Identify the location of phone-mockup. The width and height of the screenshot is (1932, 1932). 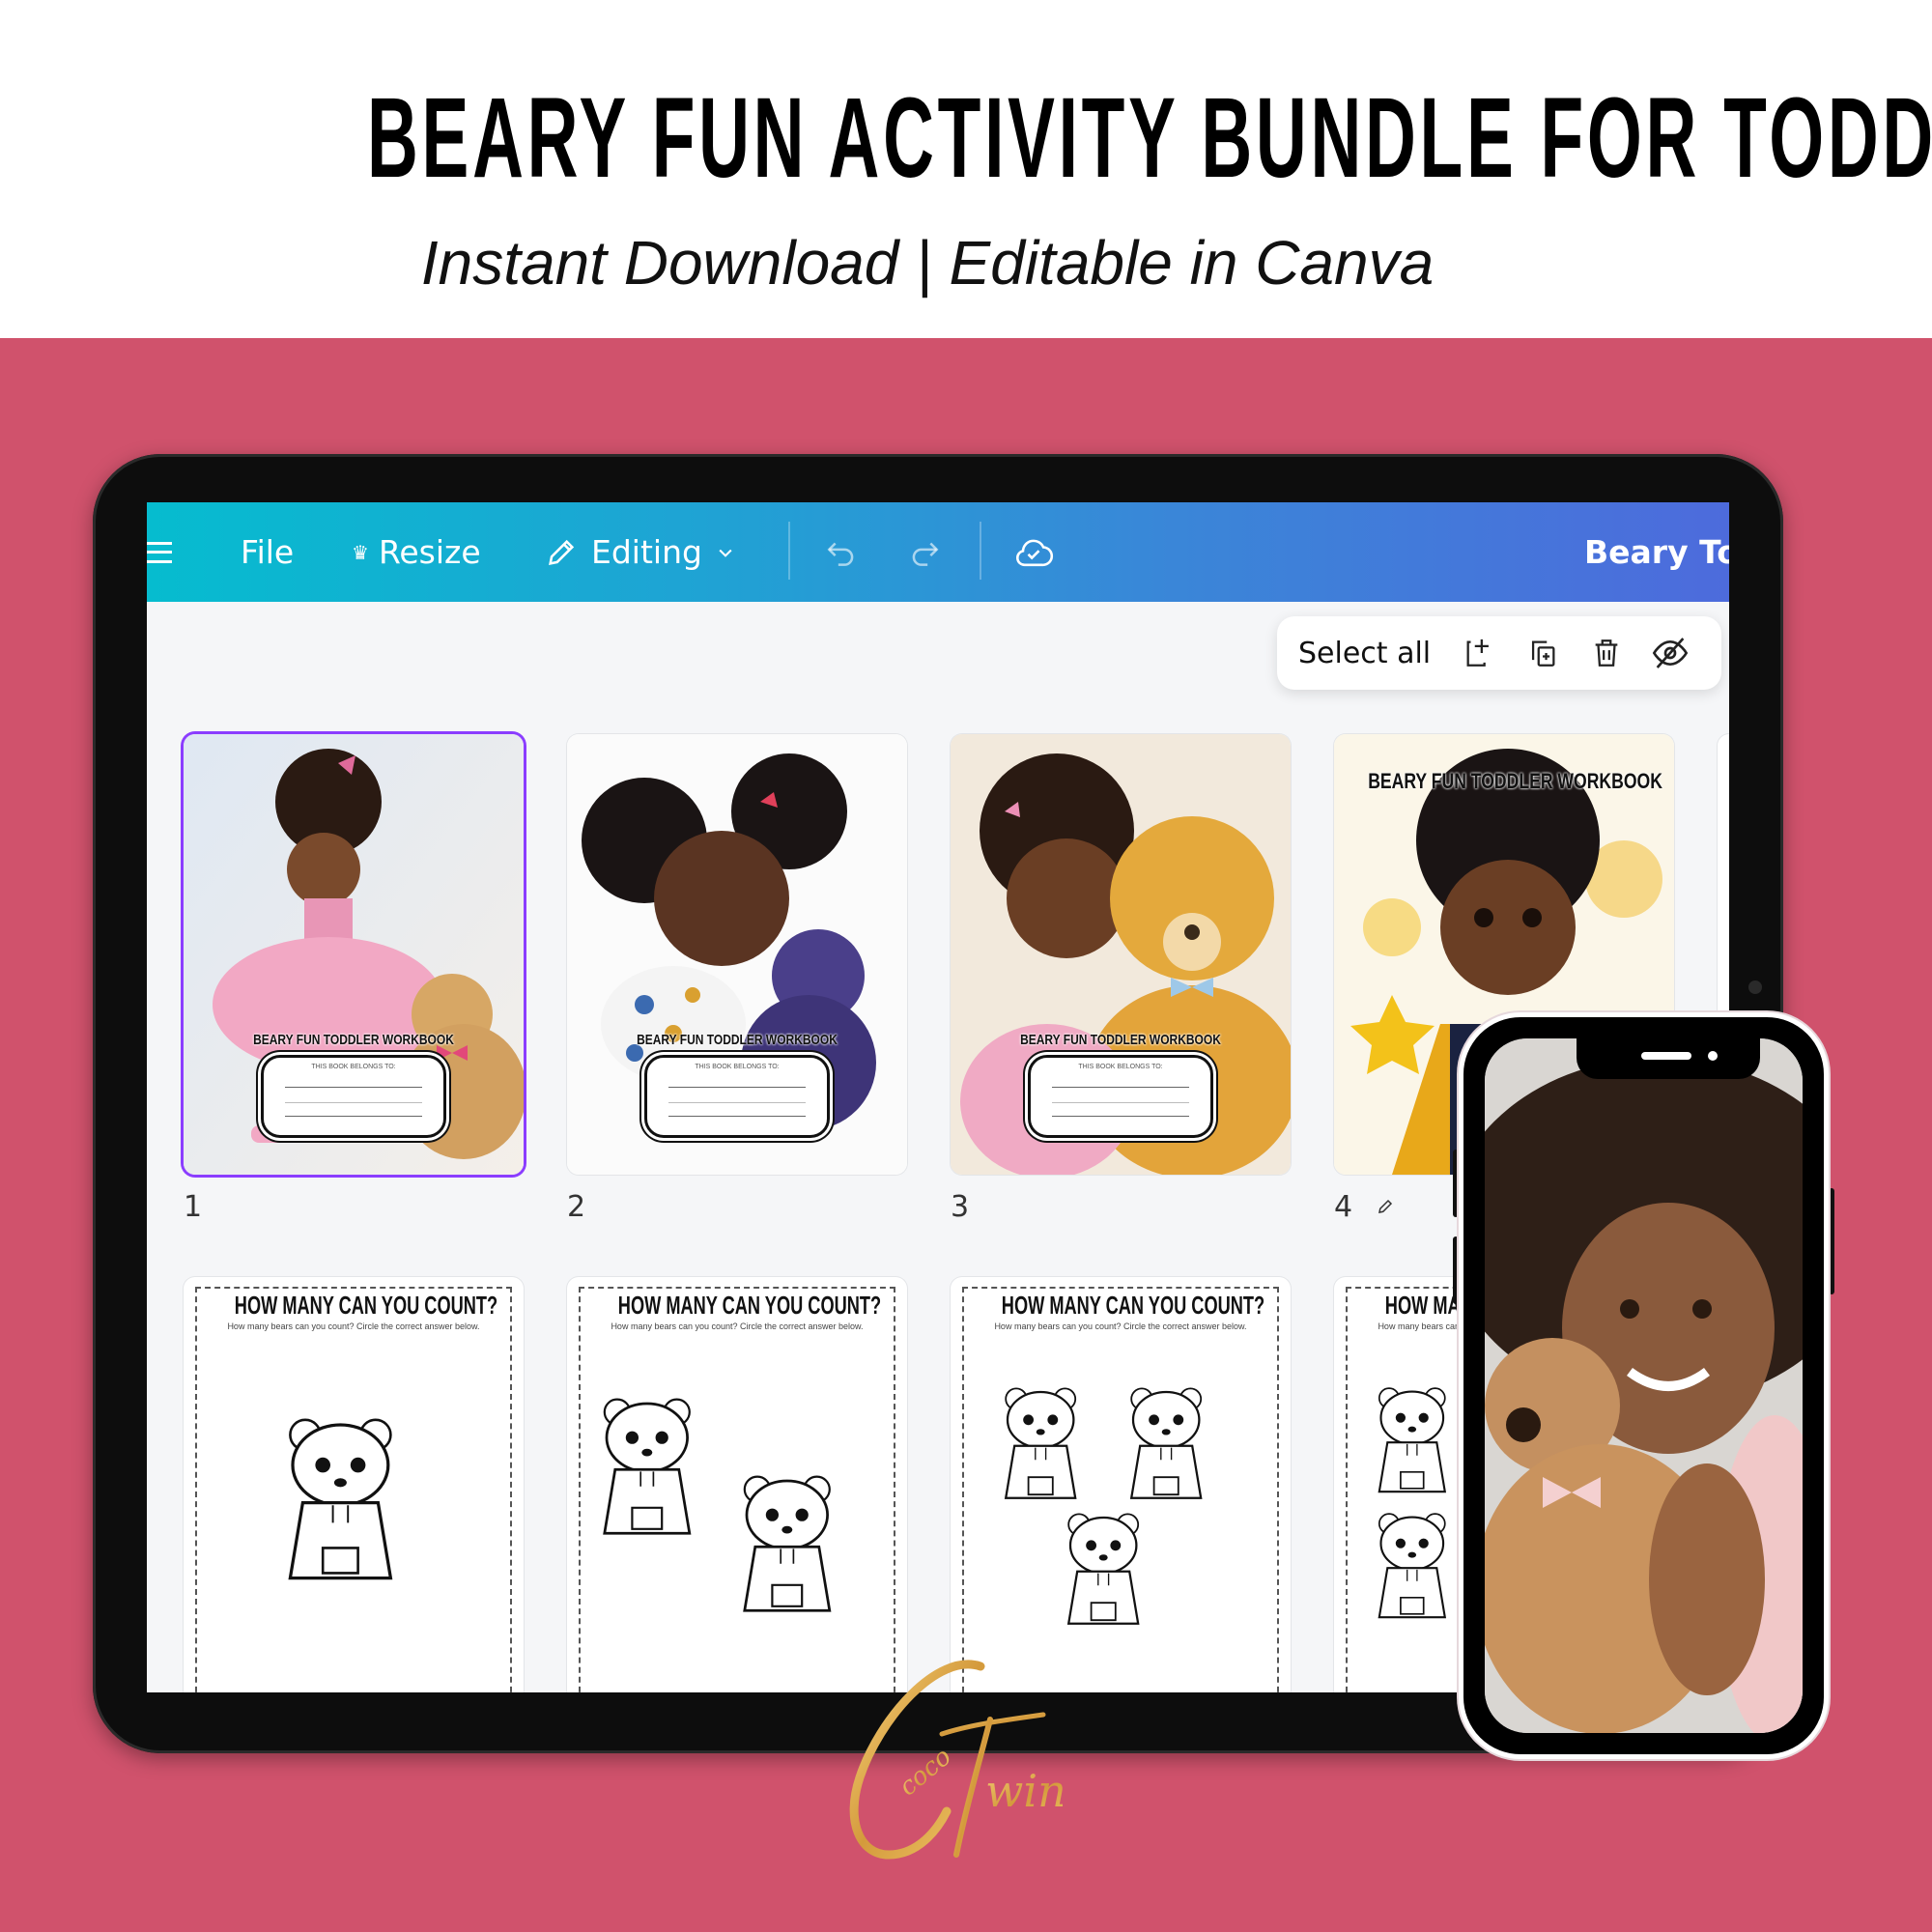
(1644, 1385).